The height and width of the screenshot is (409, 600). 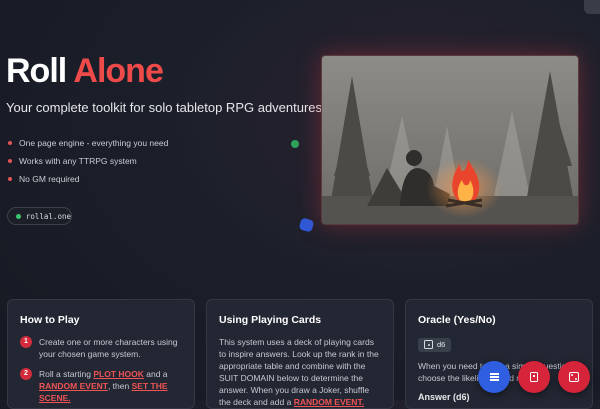 I want to click on feature-item: One page engine - everything you need, so click(x=88, y=143).